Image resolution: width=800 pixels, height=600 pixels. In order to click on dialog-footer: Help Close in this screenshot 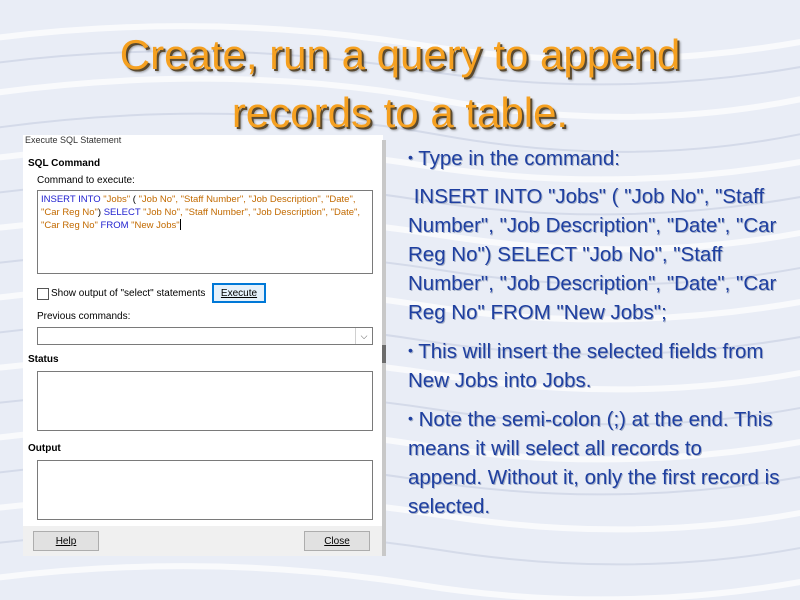, I will do `click(203, 541)`.